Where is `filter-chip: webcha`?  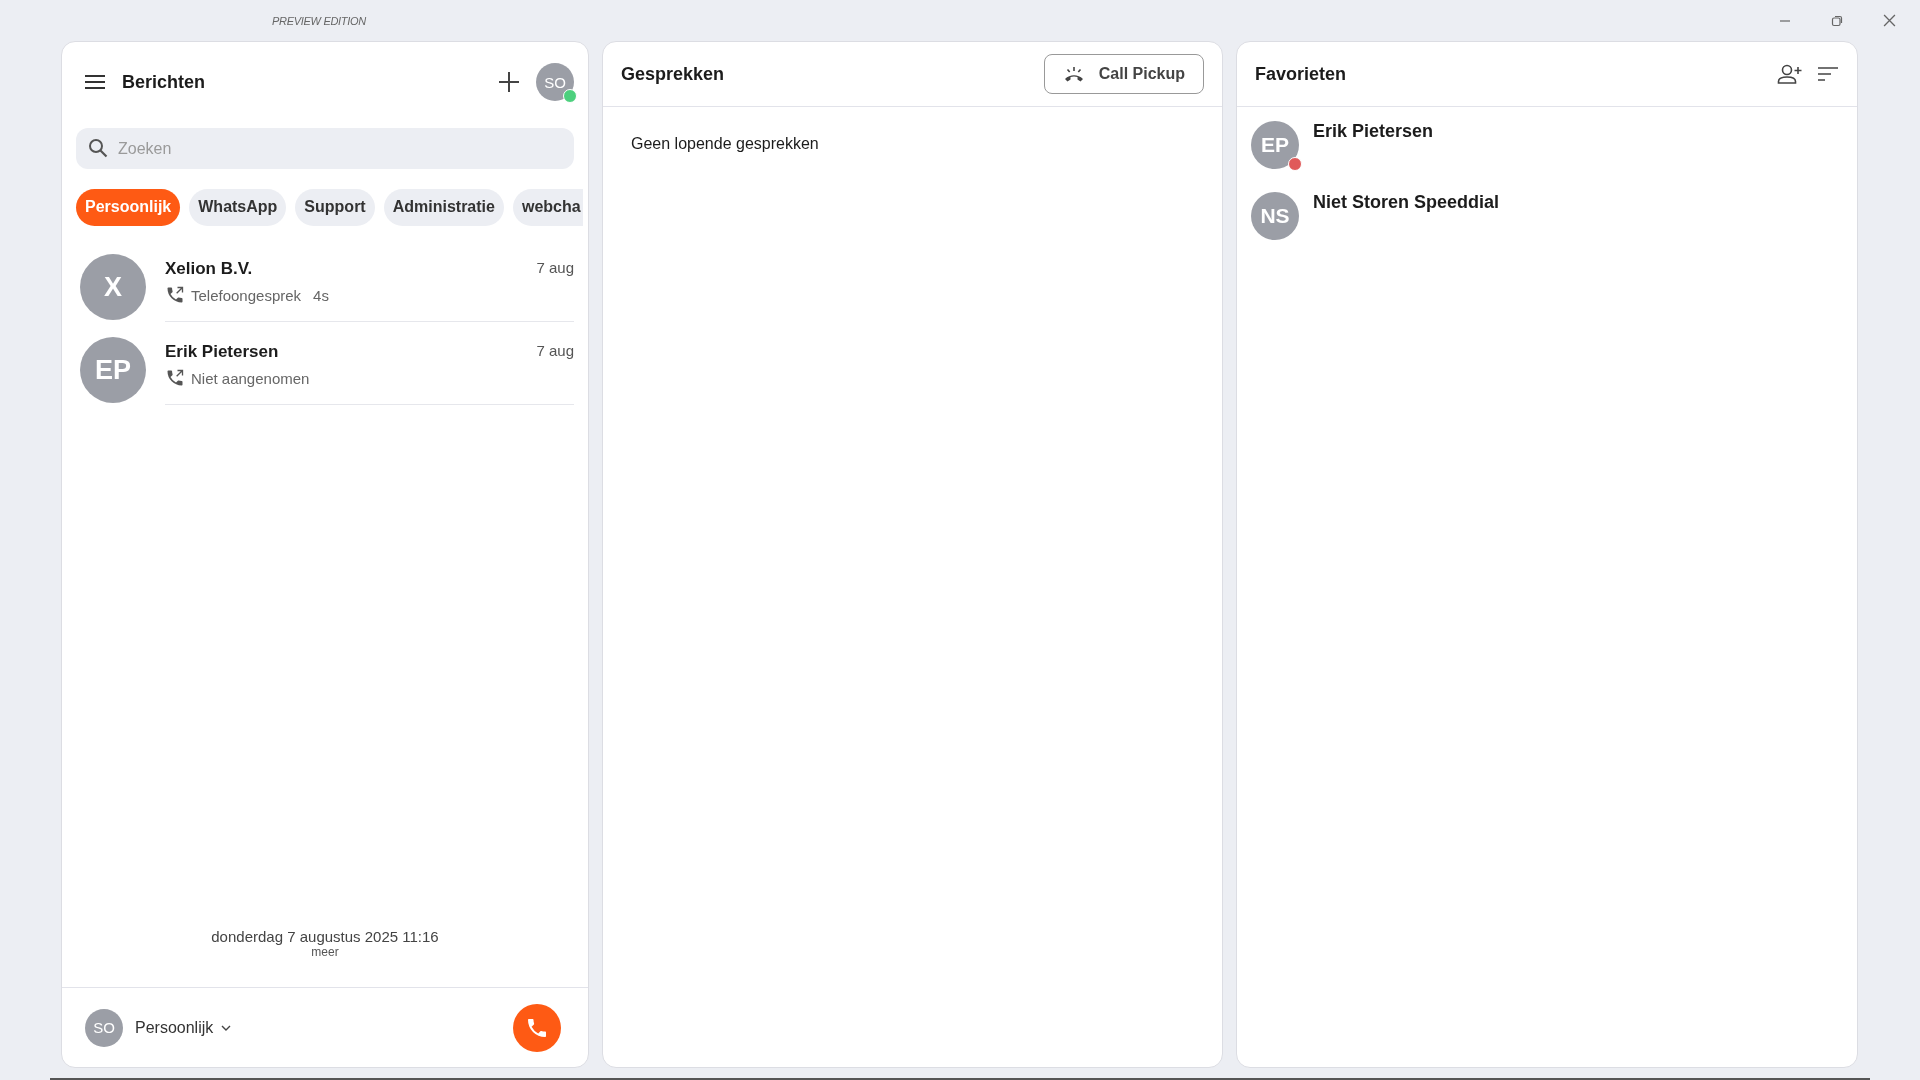 filter-chip: webcha is located at coordinates (547, 207).